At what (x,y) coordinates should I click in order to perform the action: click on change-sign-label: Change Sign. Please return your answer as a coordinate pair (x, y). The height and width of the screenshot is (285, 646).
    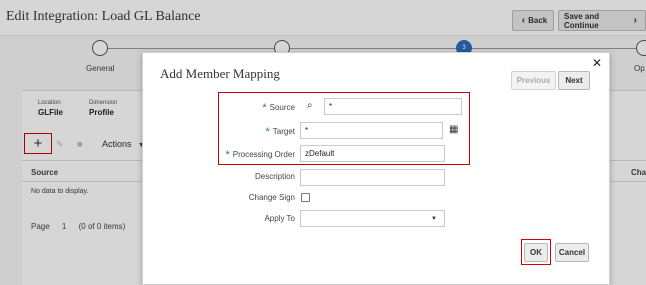
    Looking at the image, I should click on (271, 197).